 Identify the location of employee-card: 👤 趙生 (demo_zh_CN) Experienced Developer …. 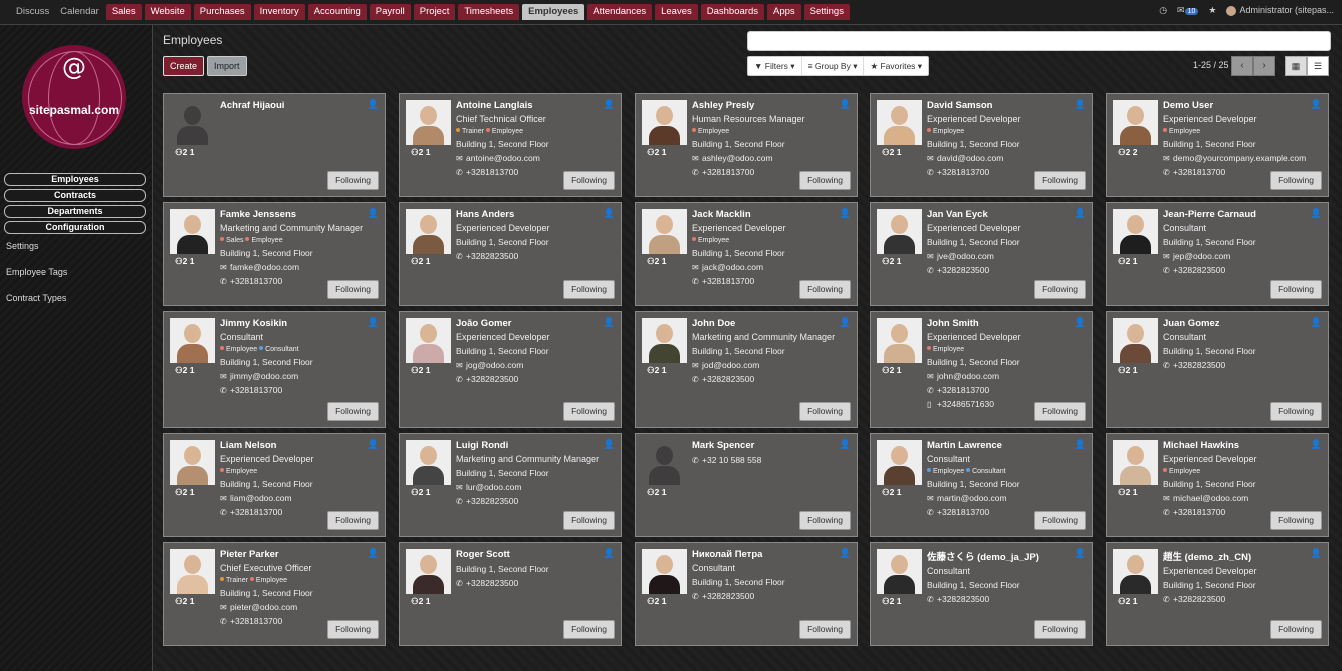
(1217, 594).